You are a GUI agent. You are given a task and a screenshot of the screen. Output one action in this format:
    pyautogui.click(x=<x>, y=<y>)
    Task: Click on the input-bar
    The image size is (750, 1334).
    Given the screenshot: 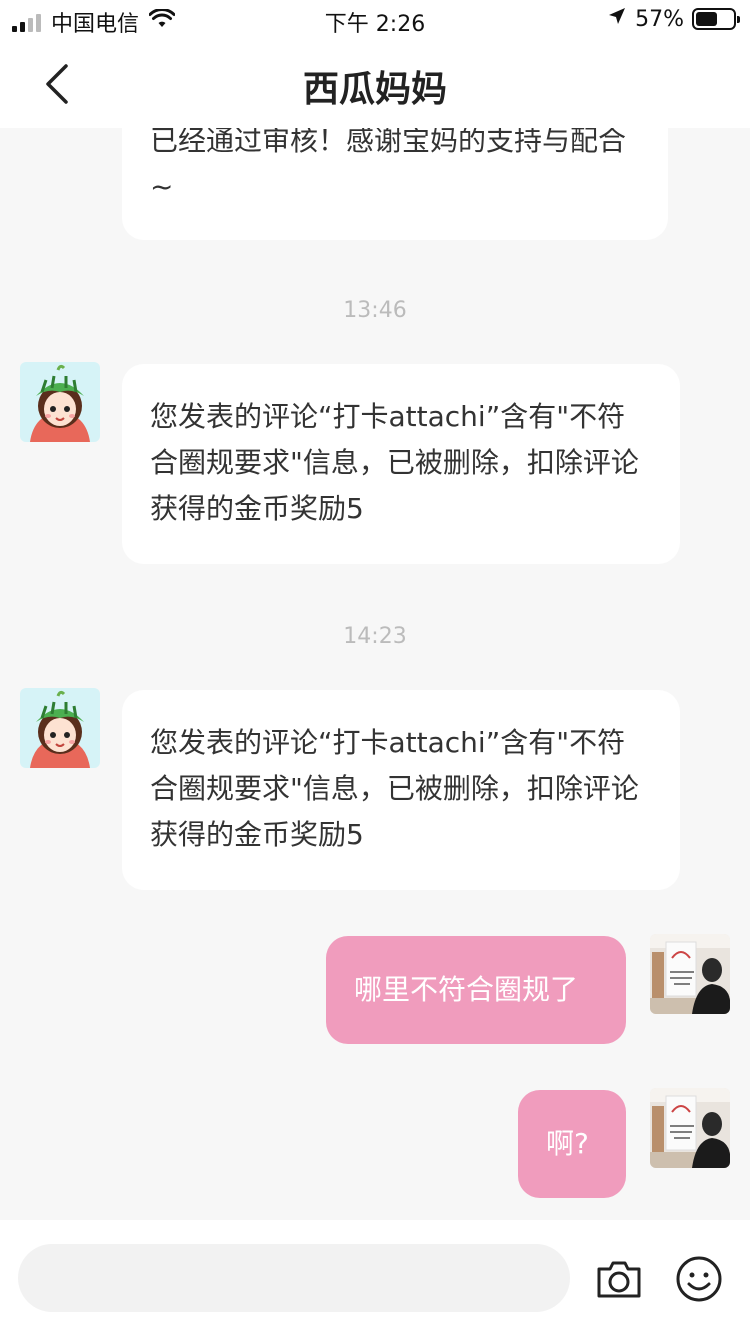 What is the action you would take?
    pyautogui.click(x=375, y=1277)
    